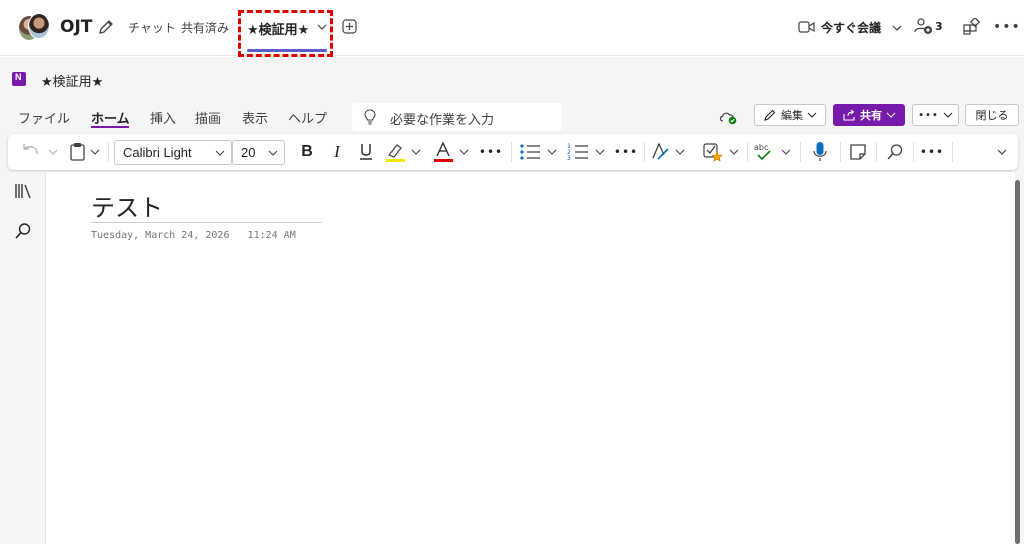 The image size is (1024, 544). I want to click on todo-tag-icon, so click(721, 152).